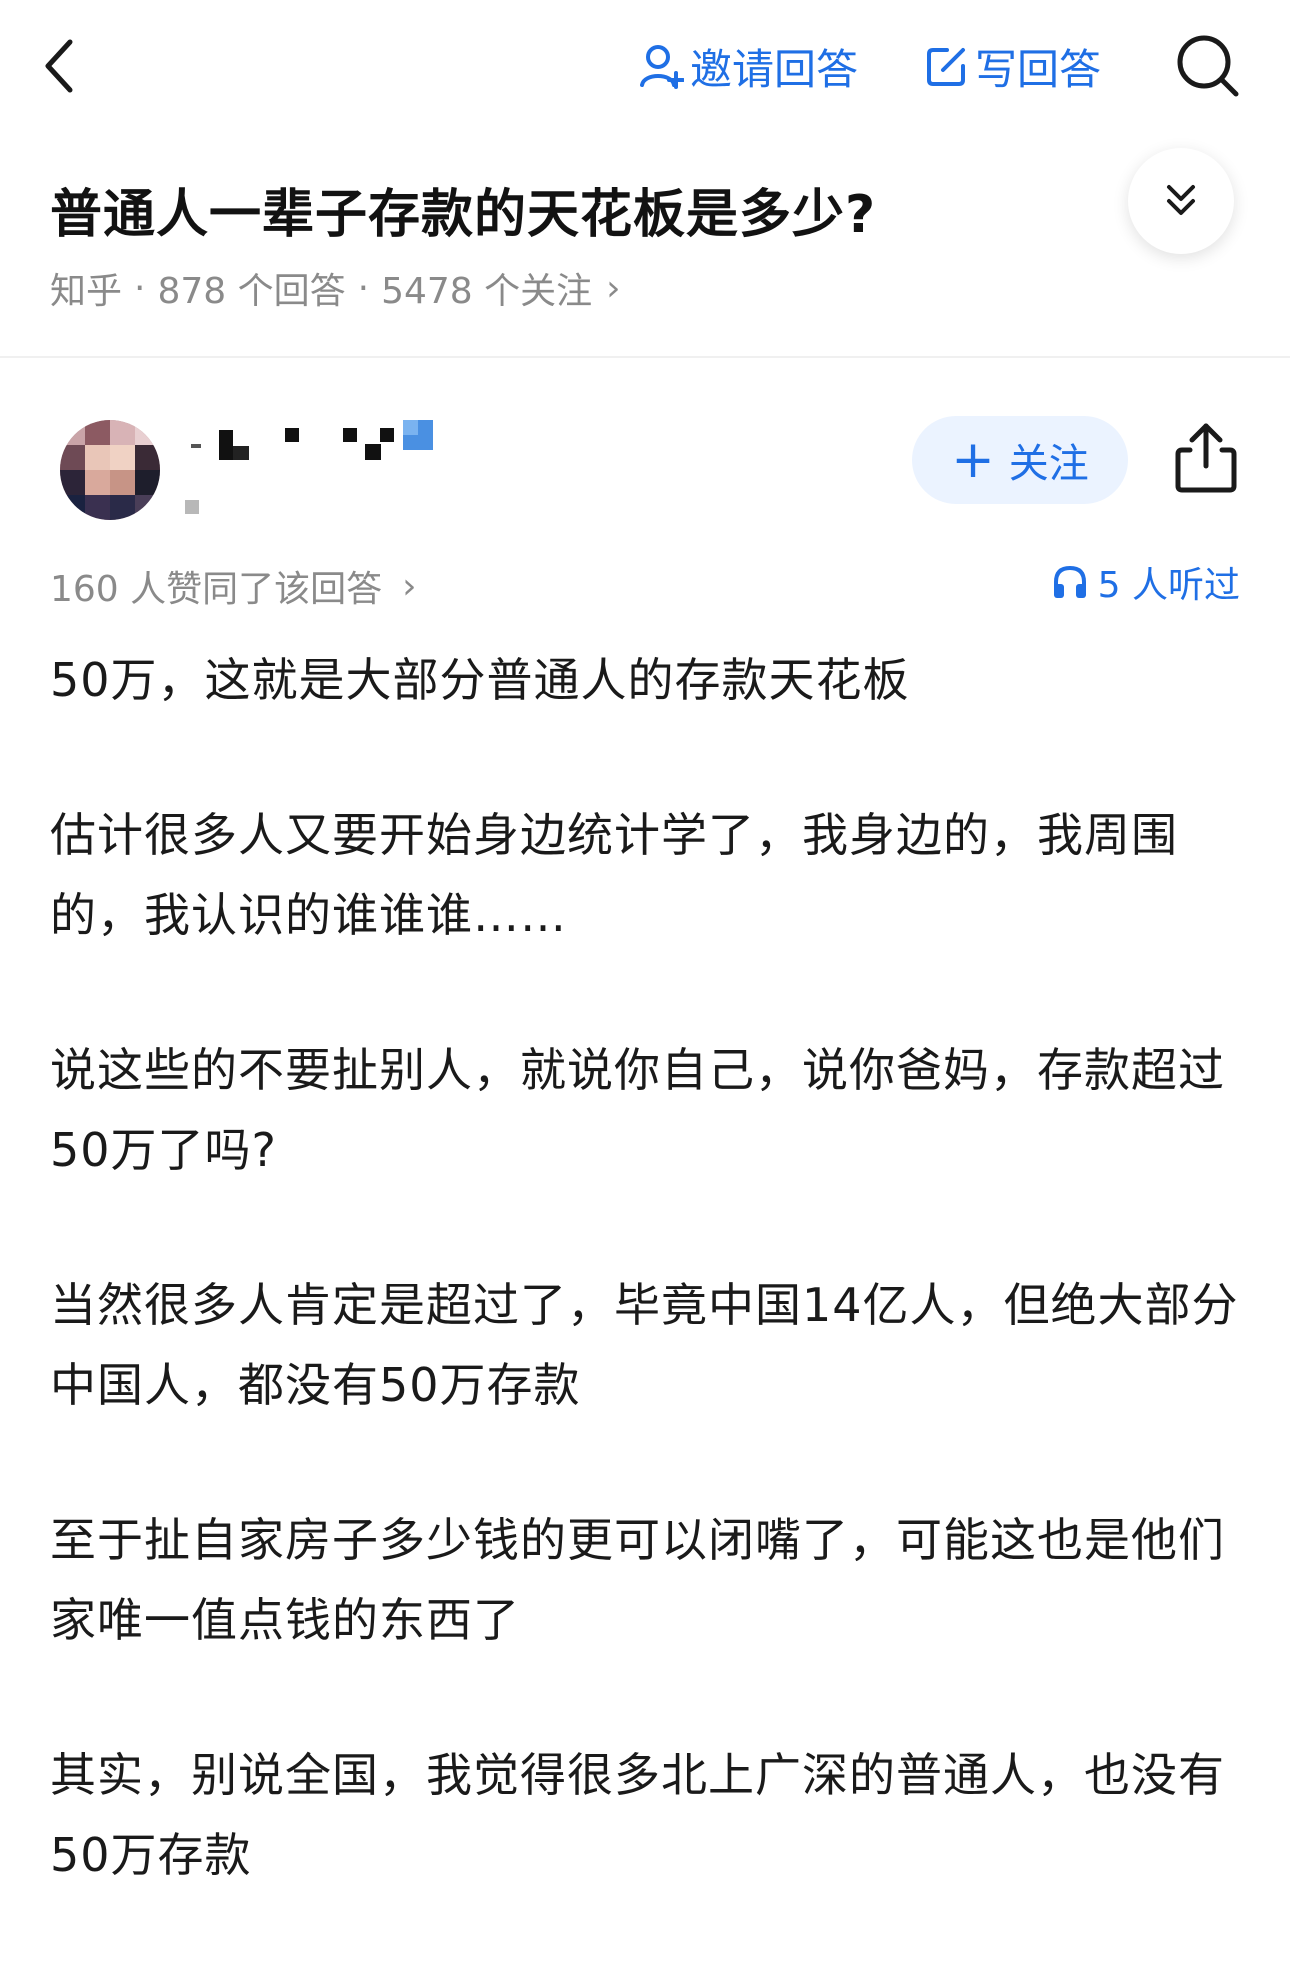 Image resolution: width=1290 pixels, height=1970 pixels. I want to click on search-icon, so click(1208, 66).